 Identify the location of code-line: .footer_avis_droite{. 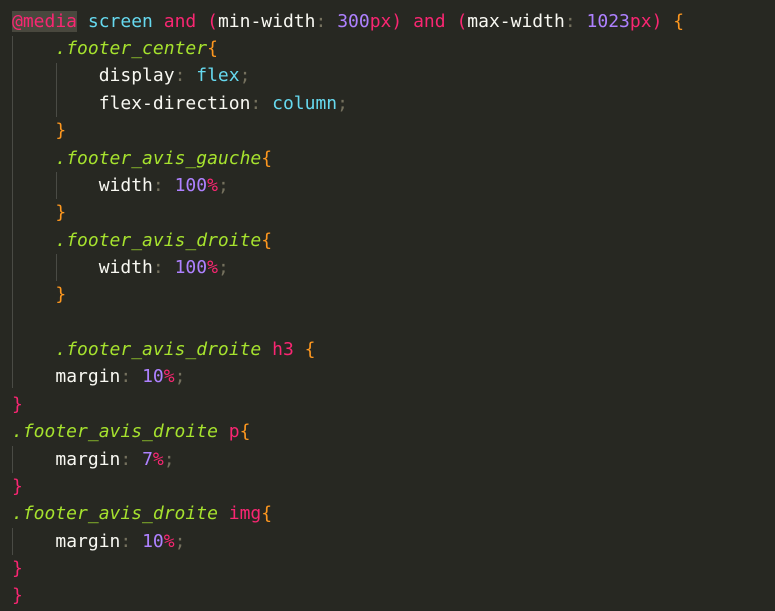
(142, 240).